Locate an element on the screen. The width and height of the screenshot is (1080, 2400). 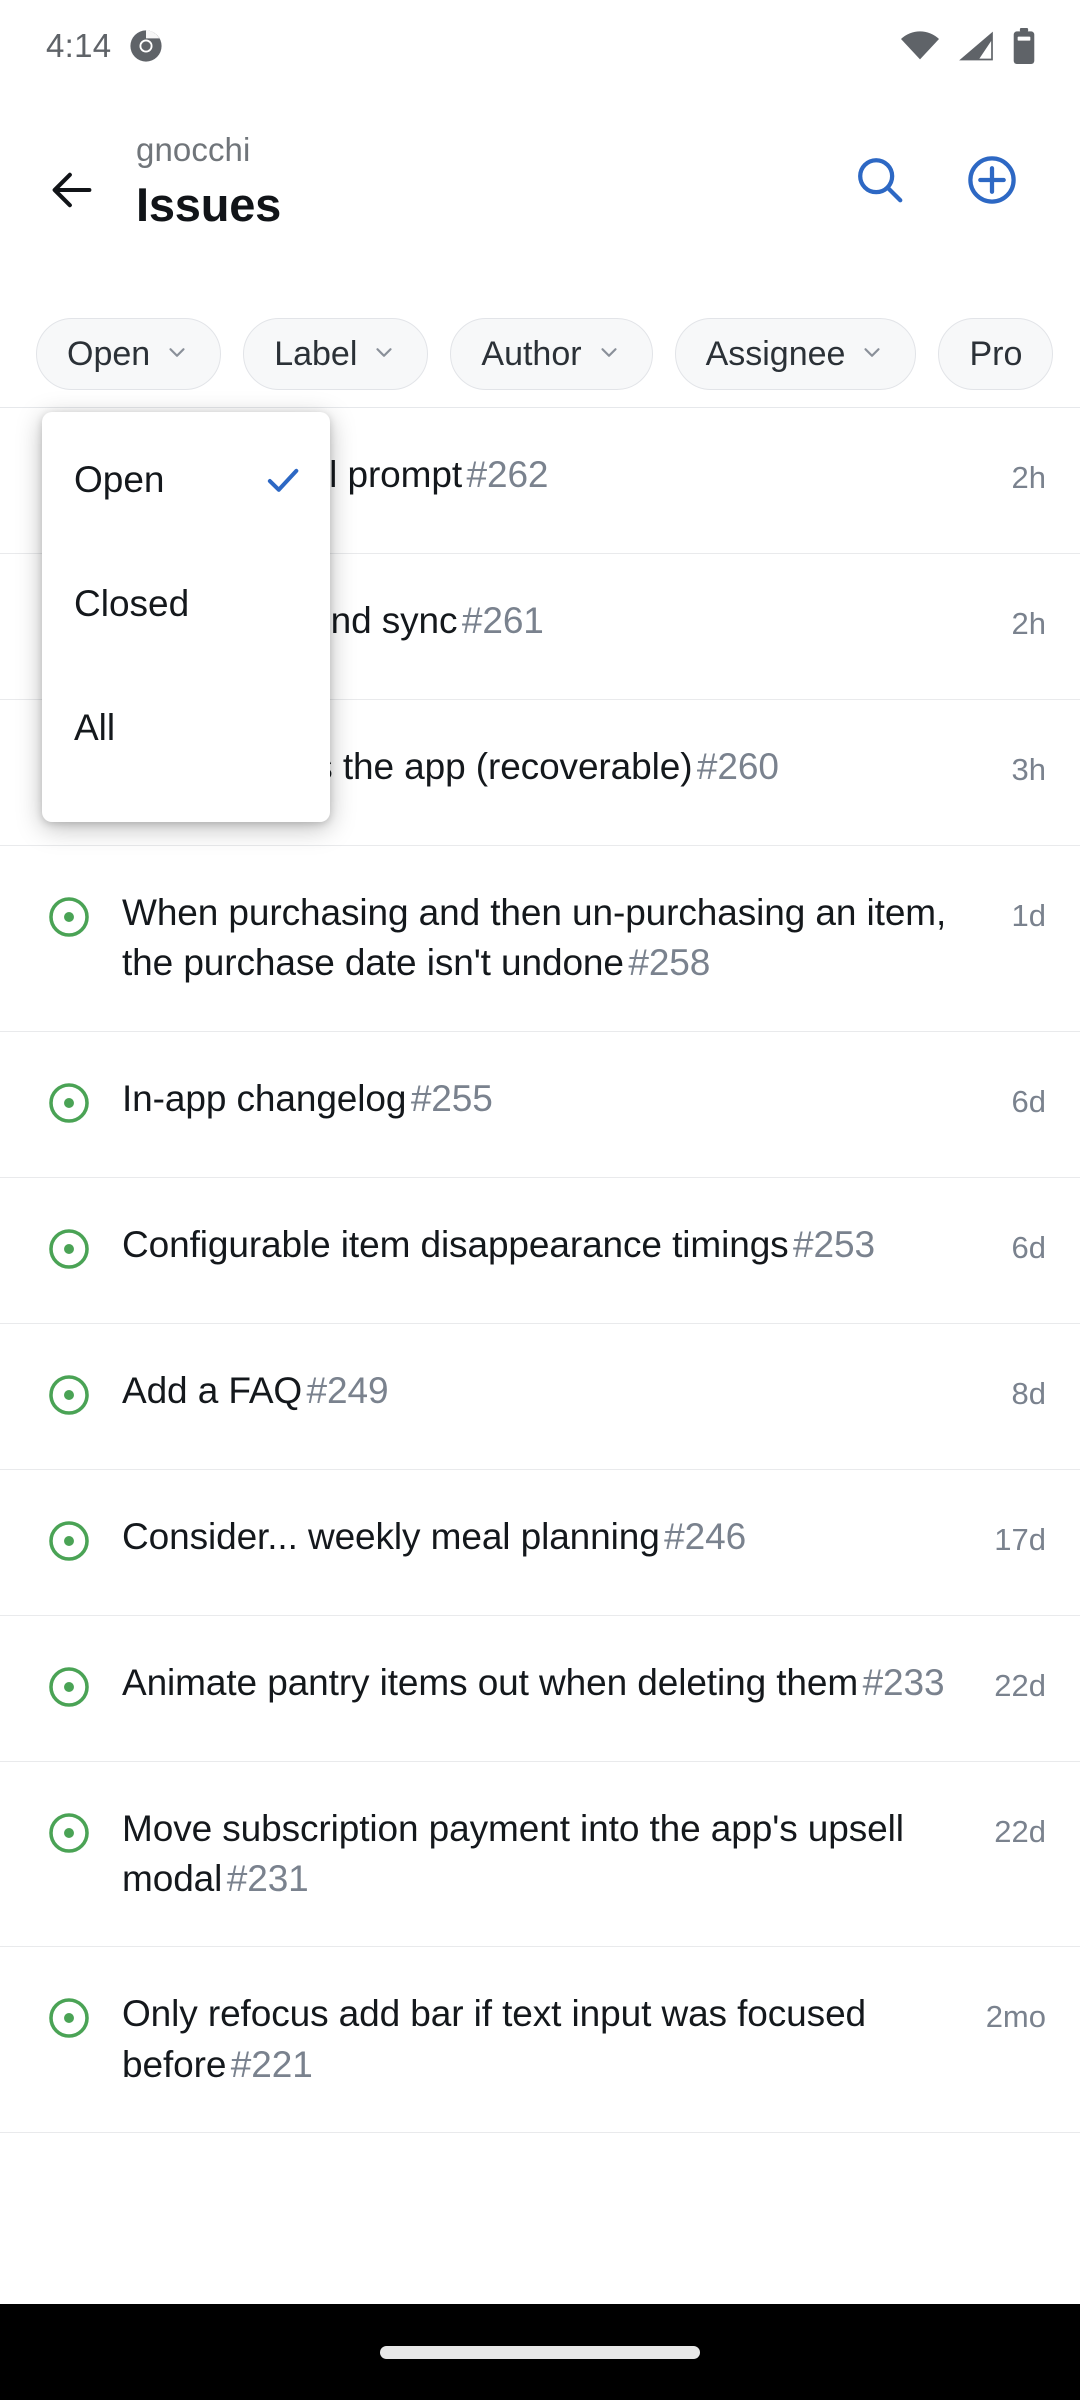
issue-number: #255 is located at coordinates (451, 1098).